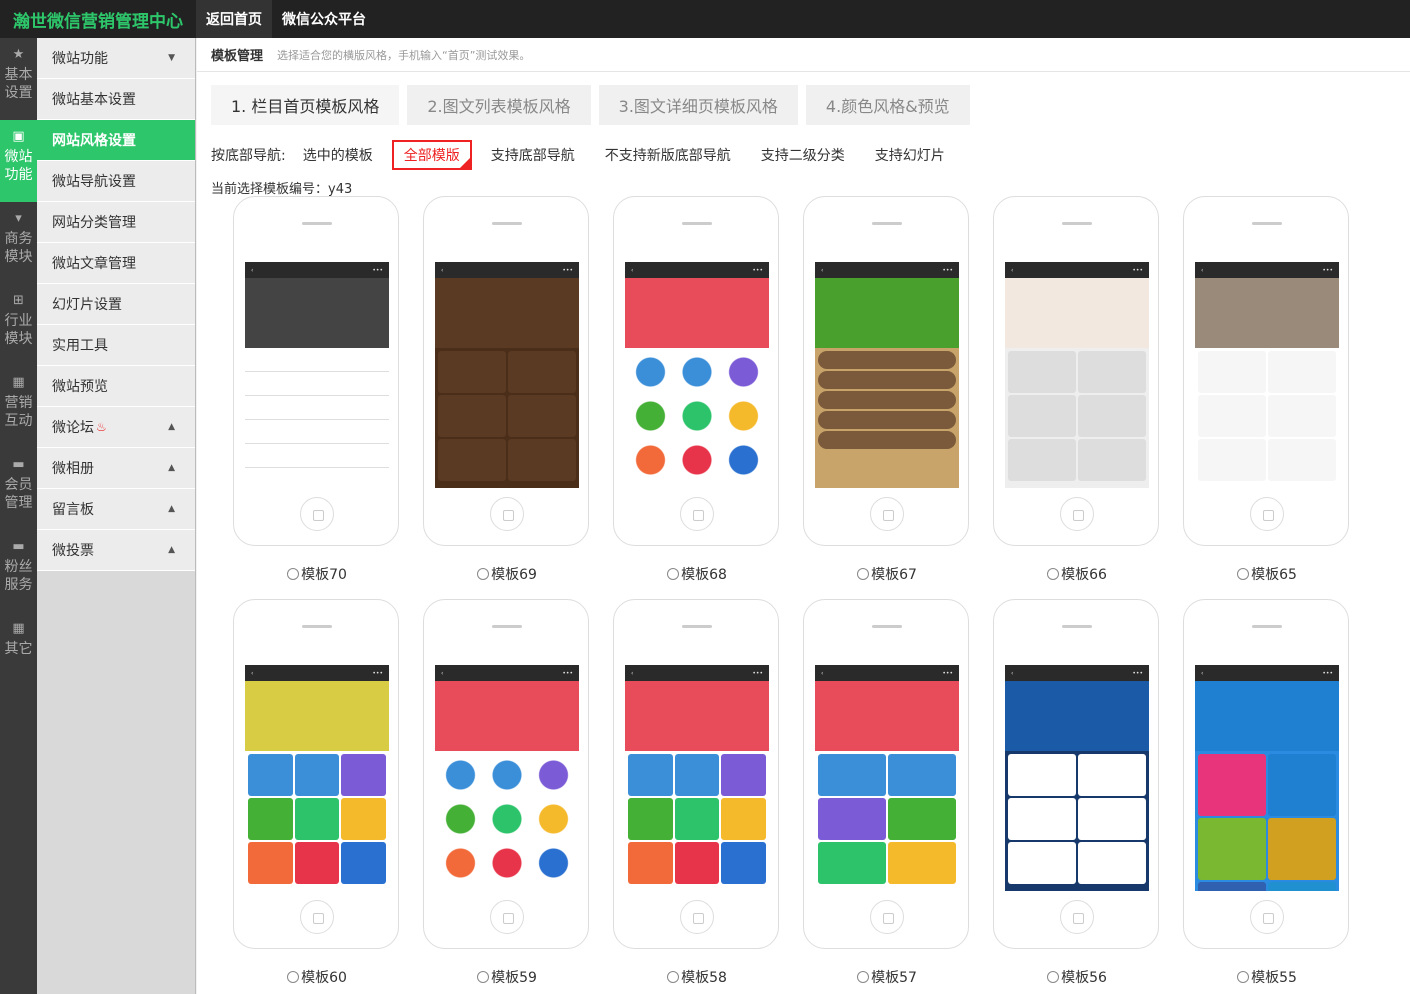 This screenshot has width=1410, height=994. What do you see at coordinates (18, 494) in the screenshot?
I see `icon-nav-label: 会员管理` at bounding box center [18, 494].